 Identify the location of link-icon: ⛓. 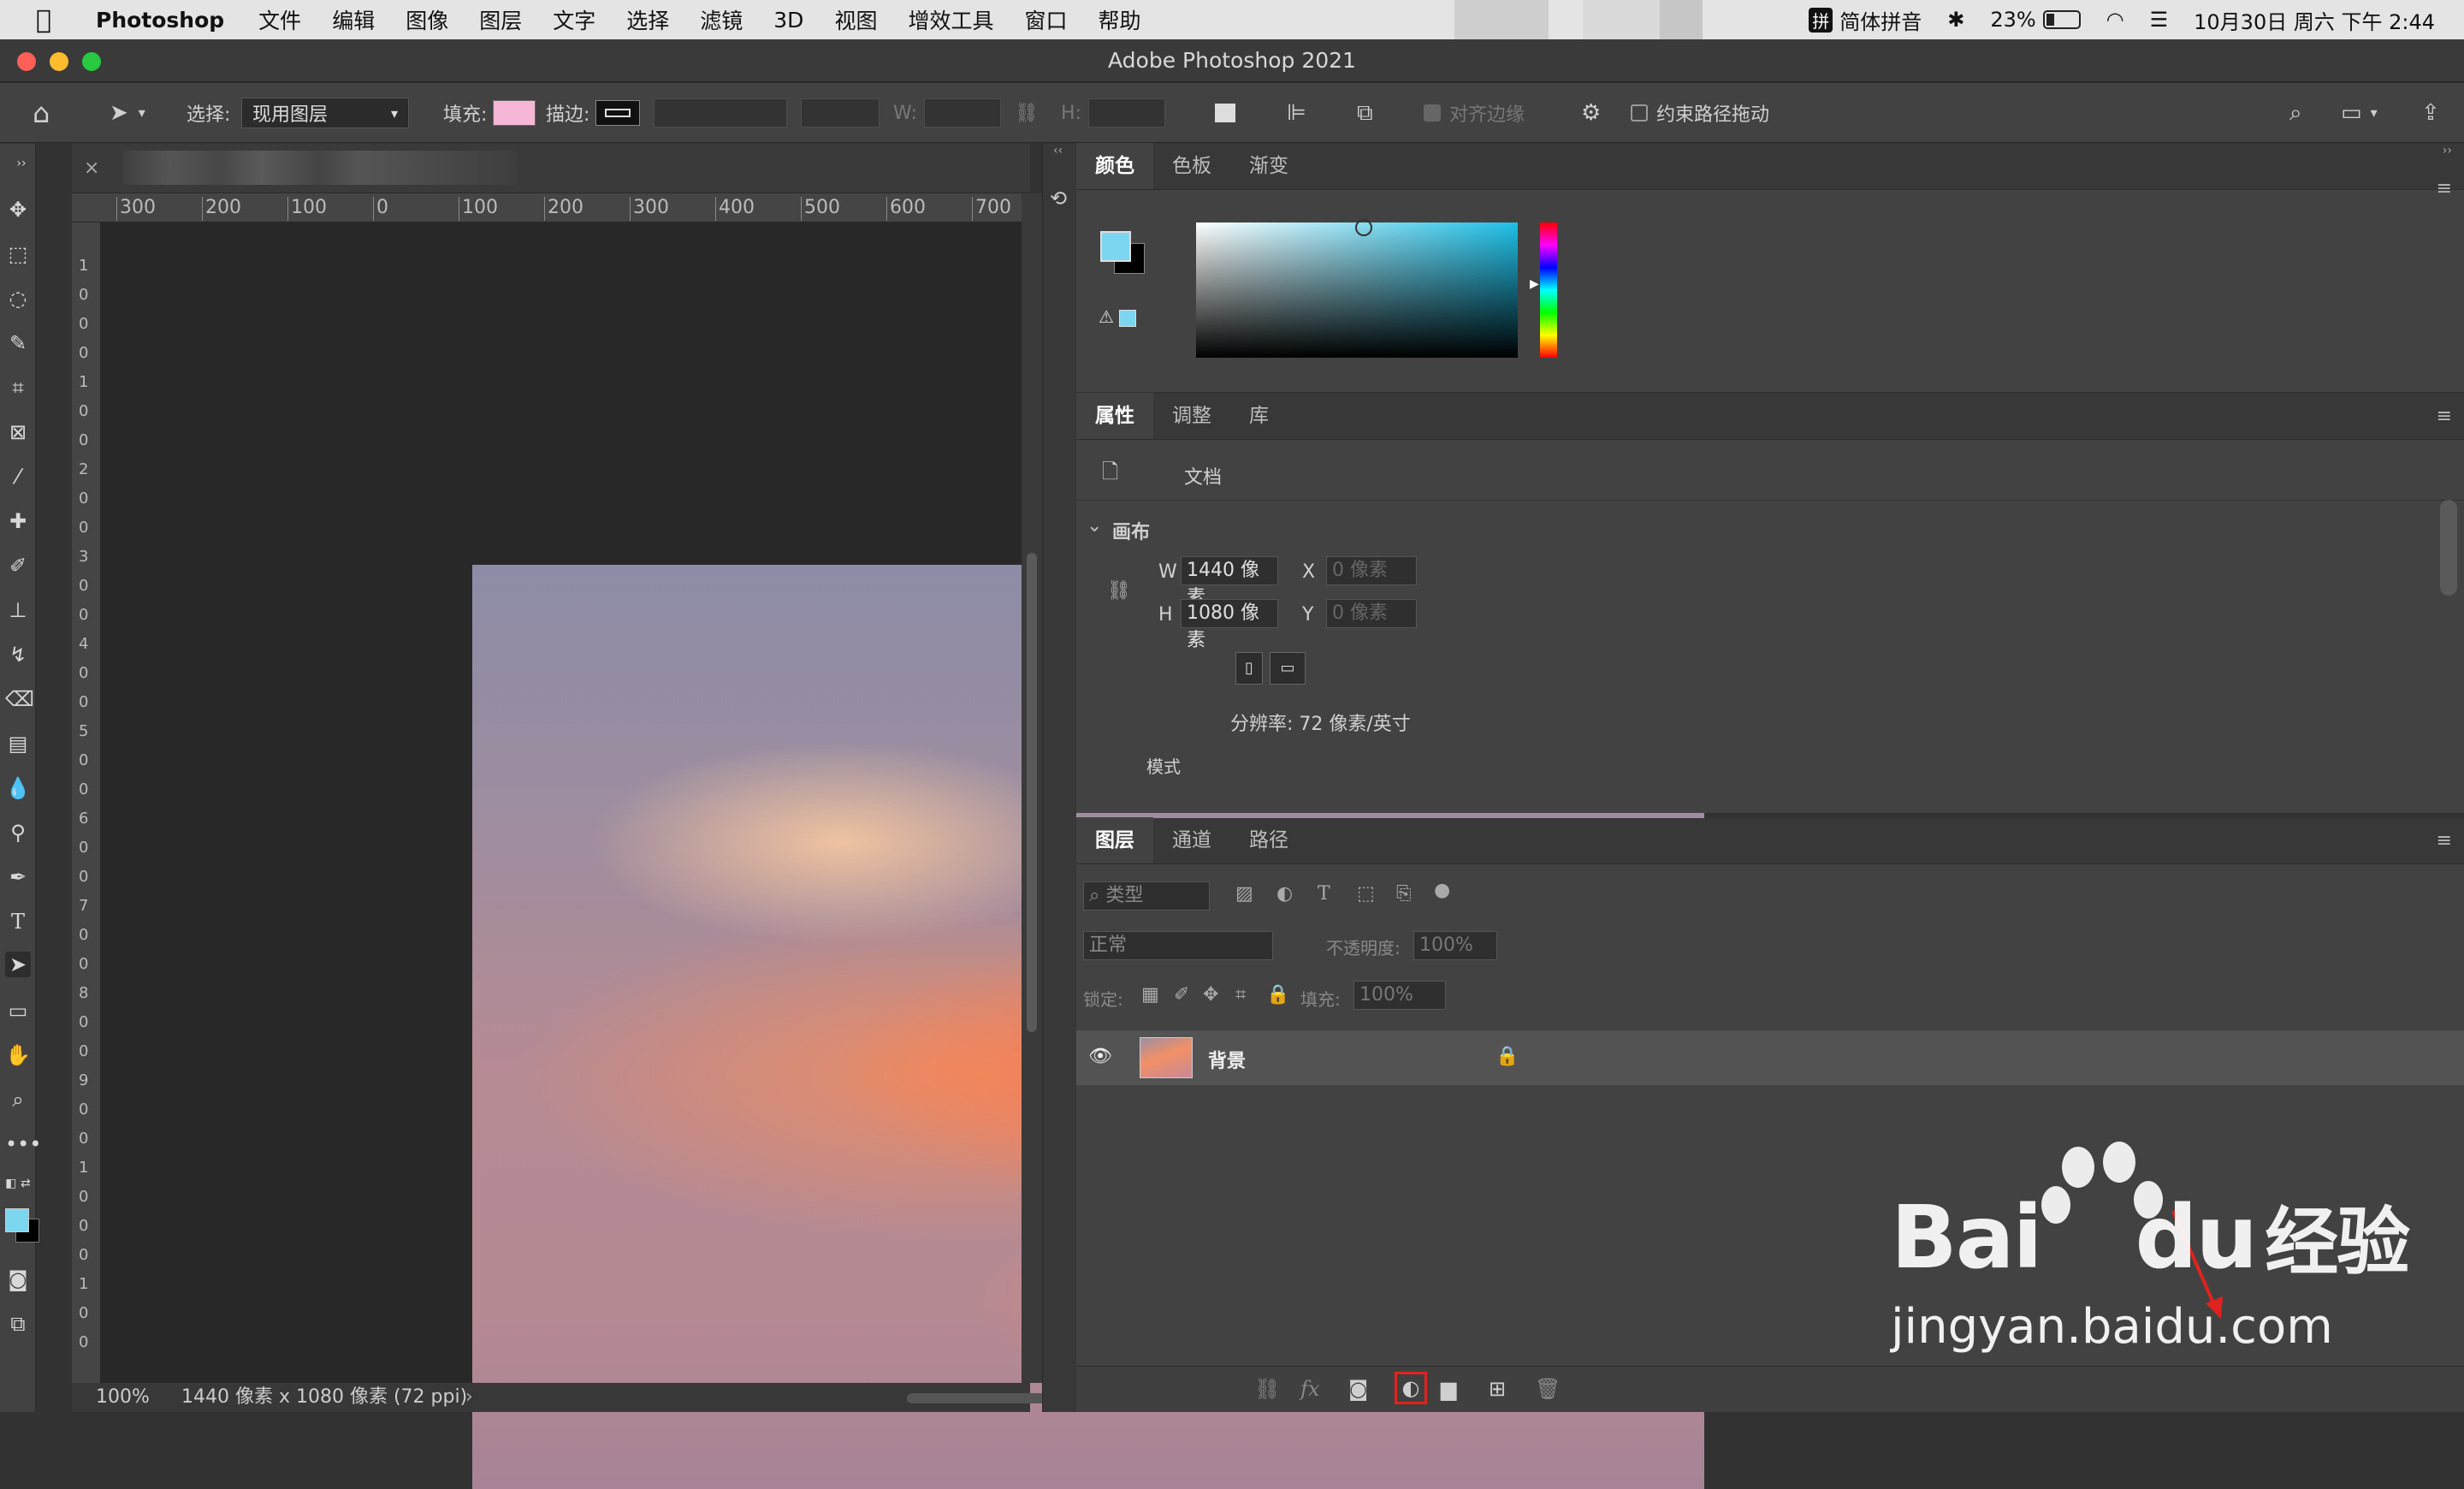
(1027, 113).